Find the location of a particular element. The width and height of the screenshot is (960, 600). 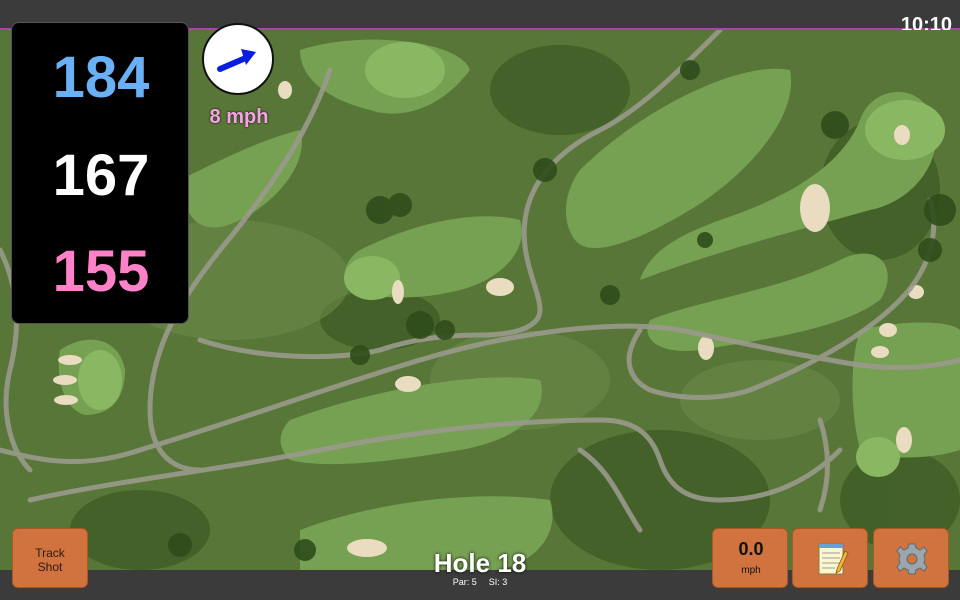

distance-panel: 184 167 155 is located at coordinates (100, 173).